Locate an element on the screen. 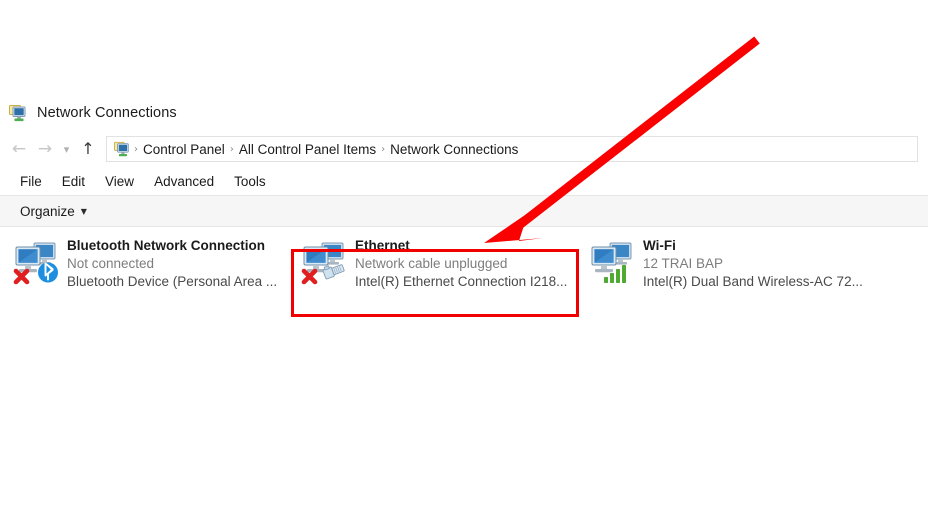 This screenshot has width=928, height=515. connection-name: Bluetooth Network Connection is located at coordinates (166, 245).